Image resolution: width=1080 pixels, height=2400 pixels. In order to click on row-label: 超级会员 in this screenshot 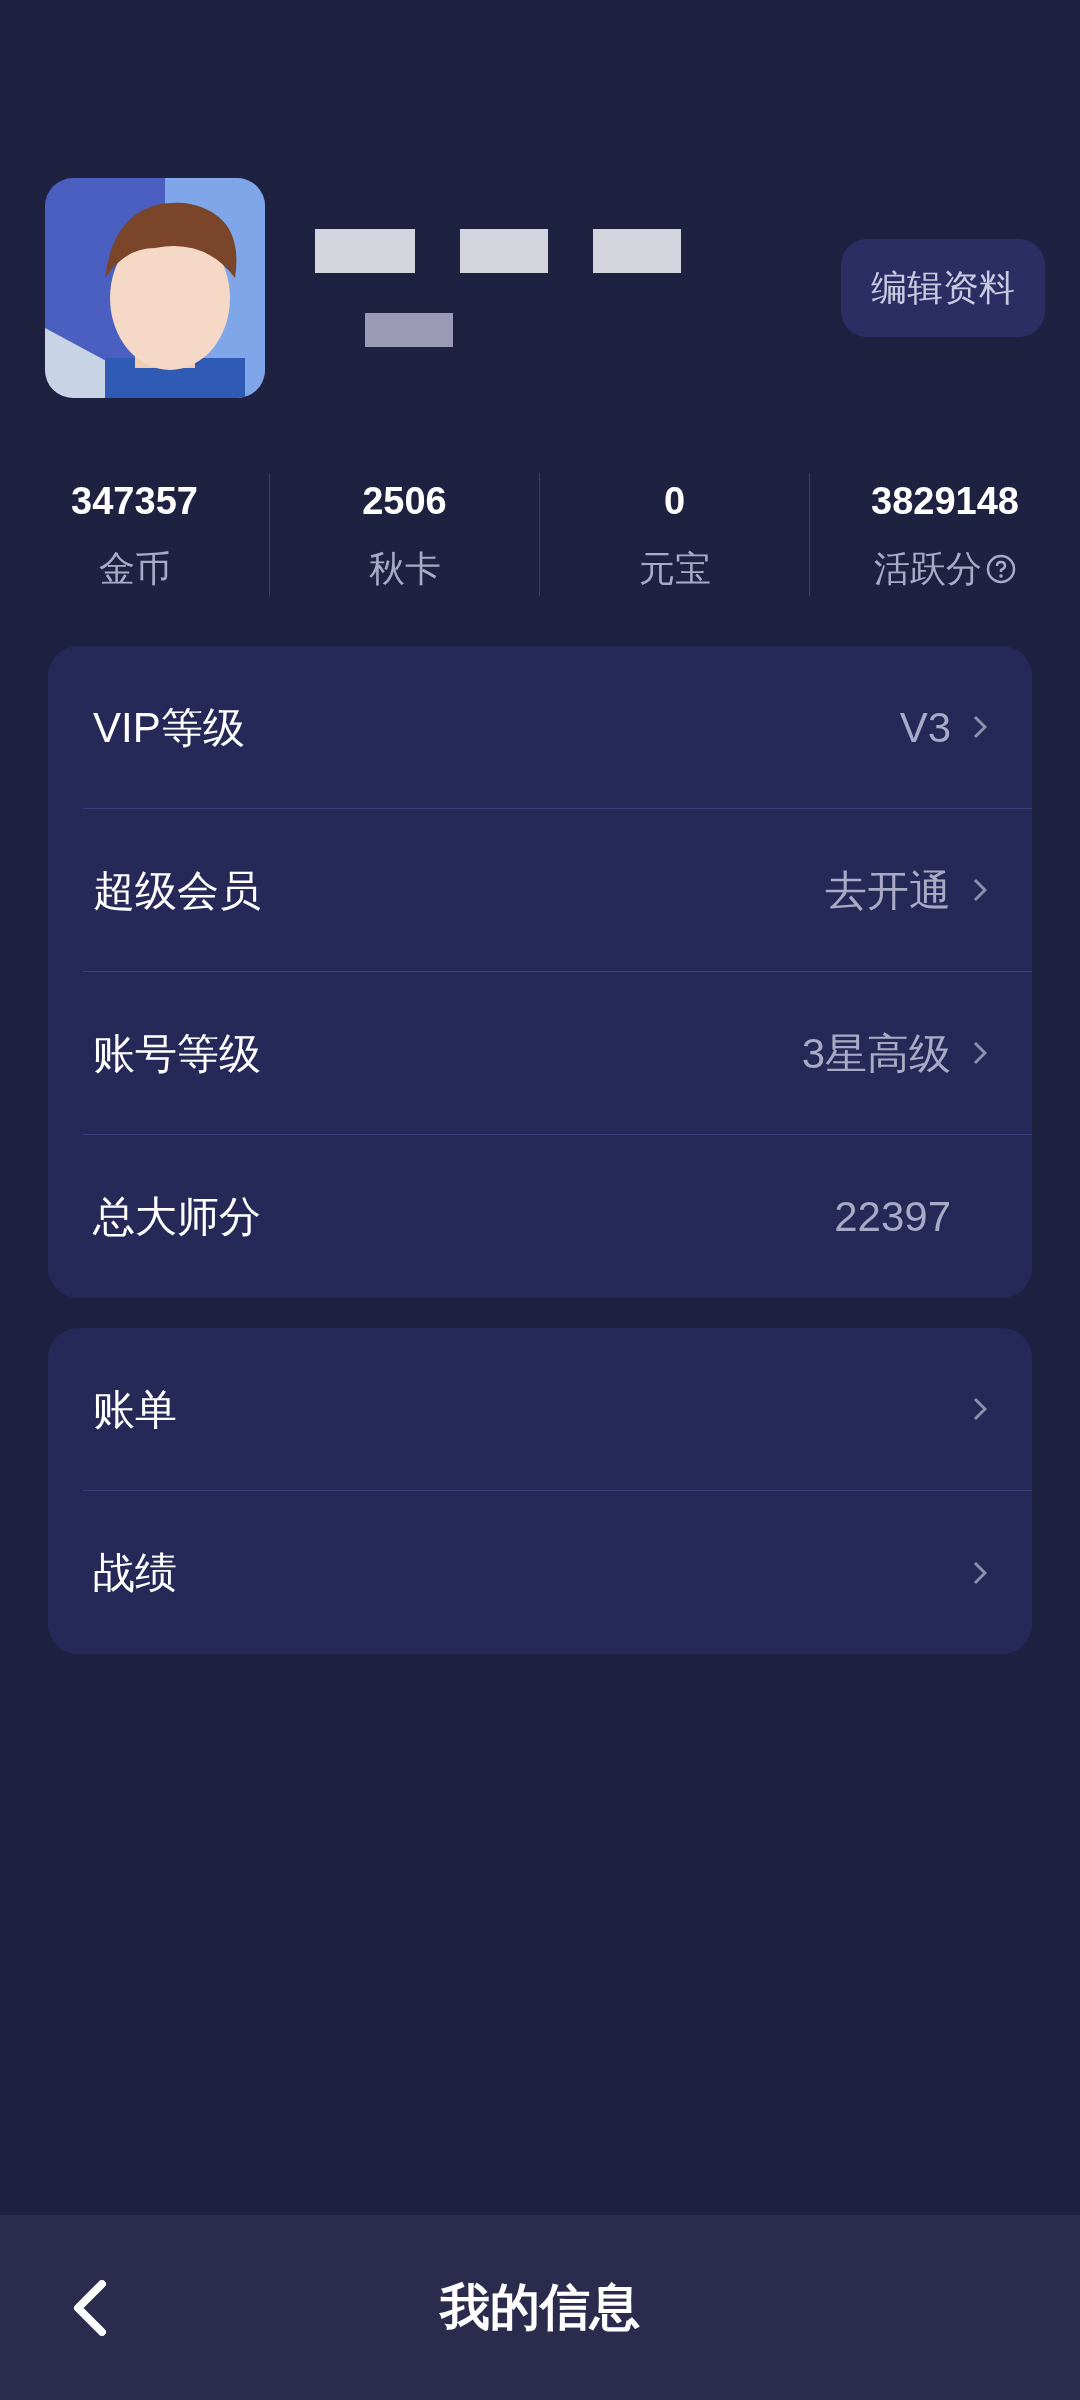, I will do `click(177, 890)`.